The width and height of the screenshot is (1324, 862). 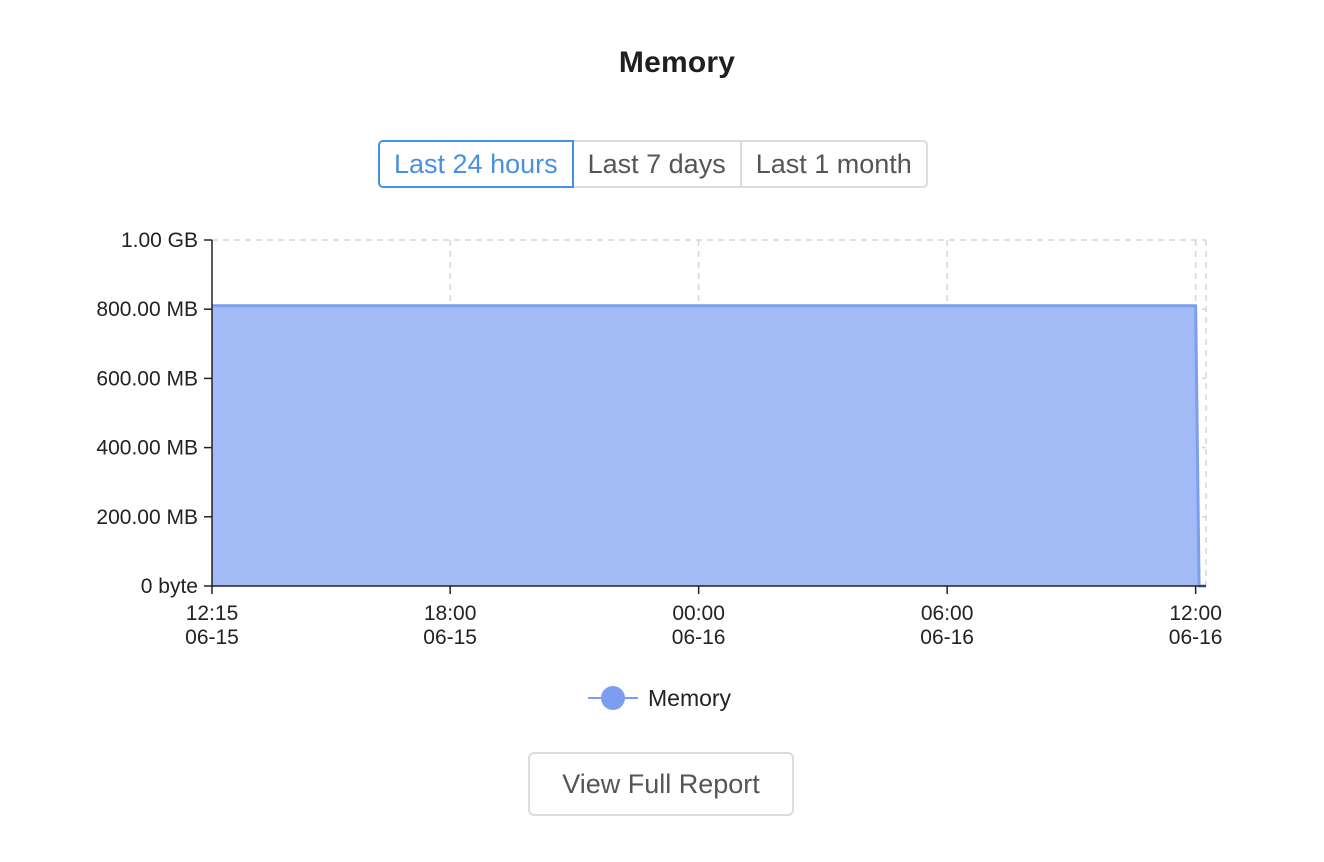 What do you see at coordinates (159, 240) in the screenshot?
I see `y-tick-label: 1.00 GB` at bounding box center [159, 240].